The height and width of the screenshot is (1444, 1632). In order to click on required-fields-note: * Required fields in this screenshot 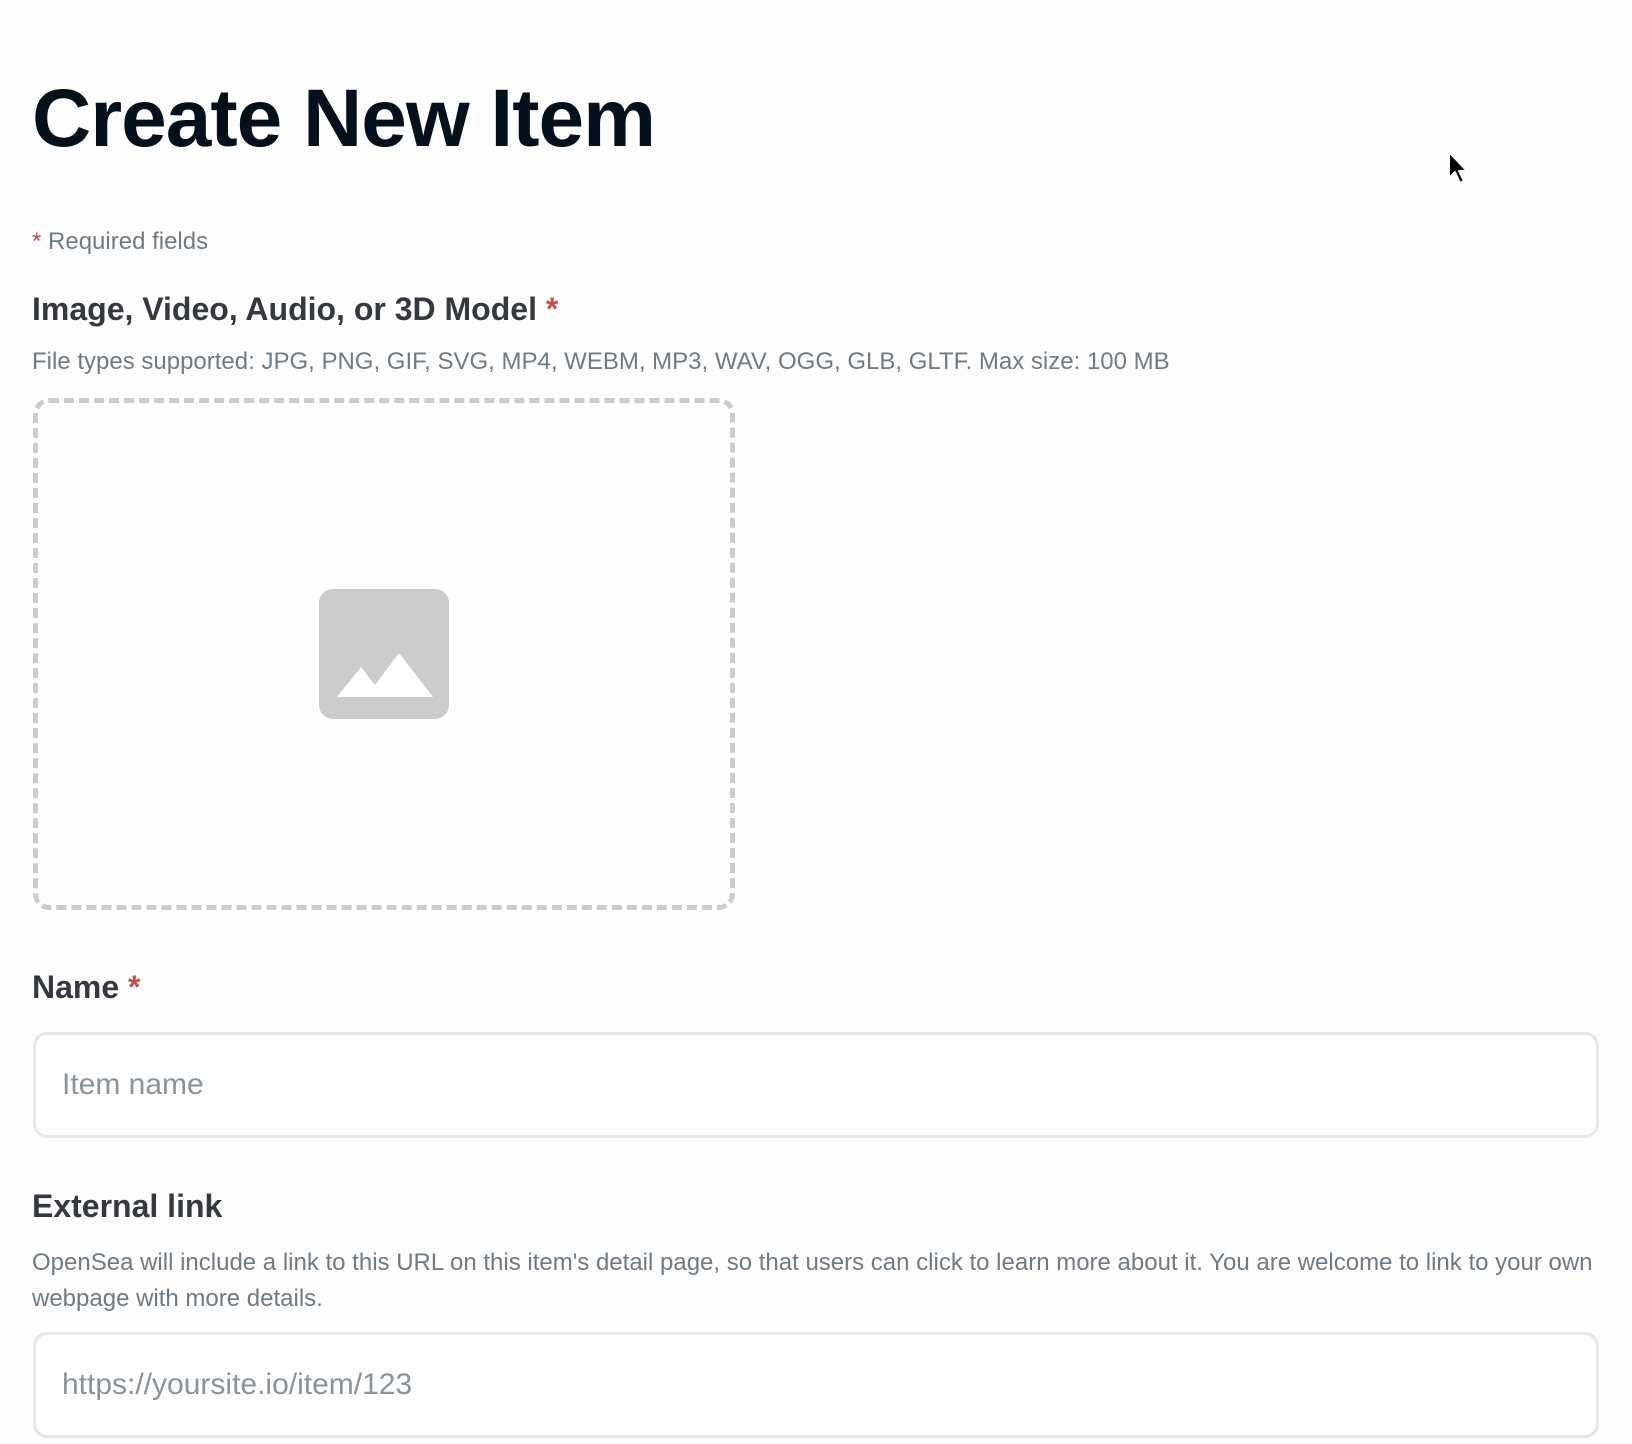, I will do `click(120, 242)`.